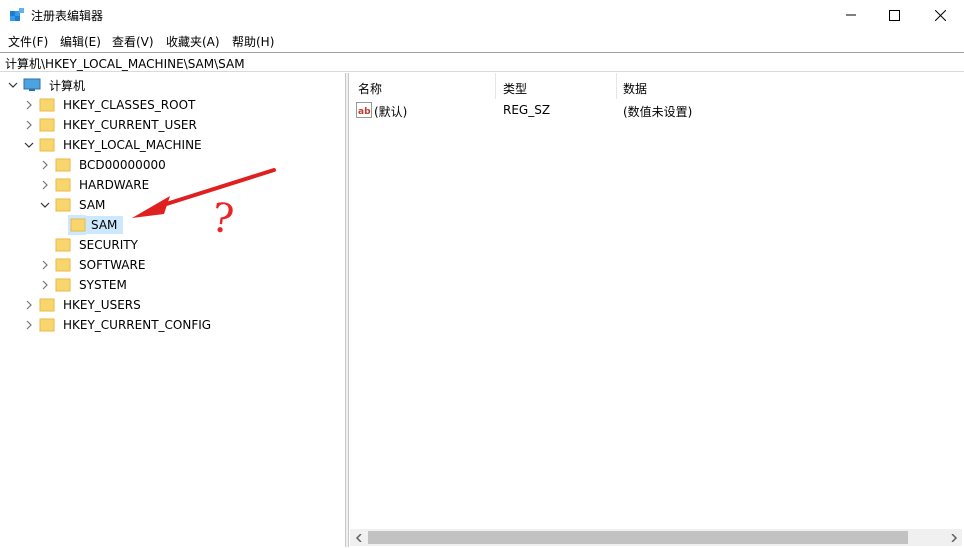  I want to click on scrollbar-thumb, so click(638, 537).